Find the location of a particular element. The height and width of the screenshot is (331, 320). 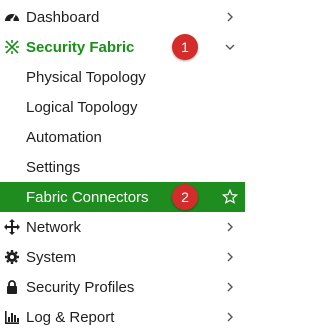

sidebar-item-label: Network is located at coordinates (54, 227).